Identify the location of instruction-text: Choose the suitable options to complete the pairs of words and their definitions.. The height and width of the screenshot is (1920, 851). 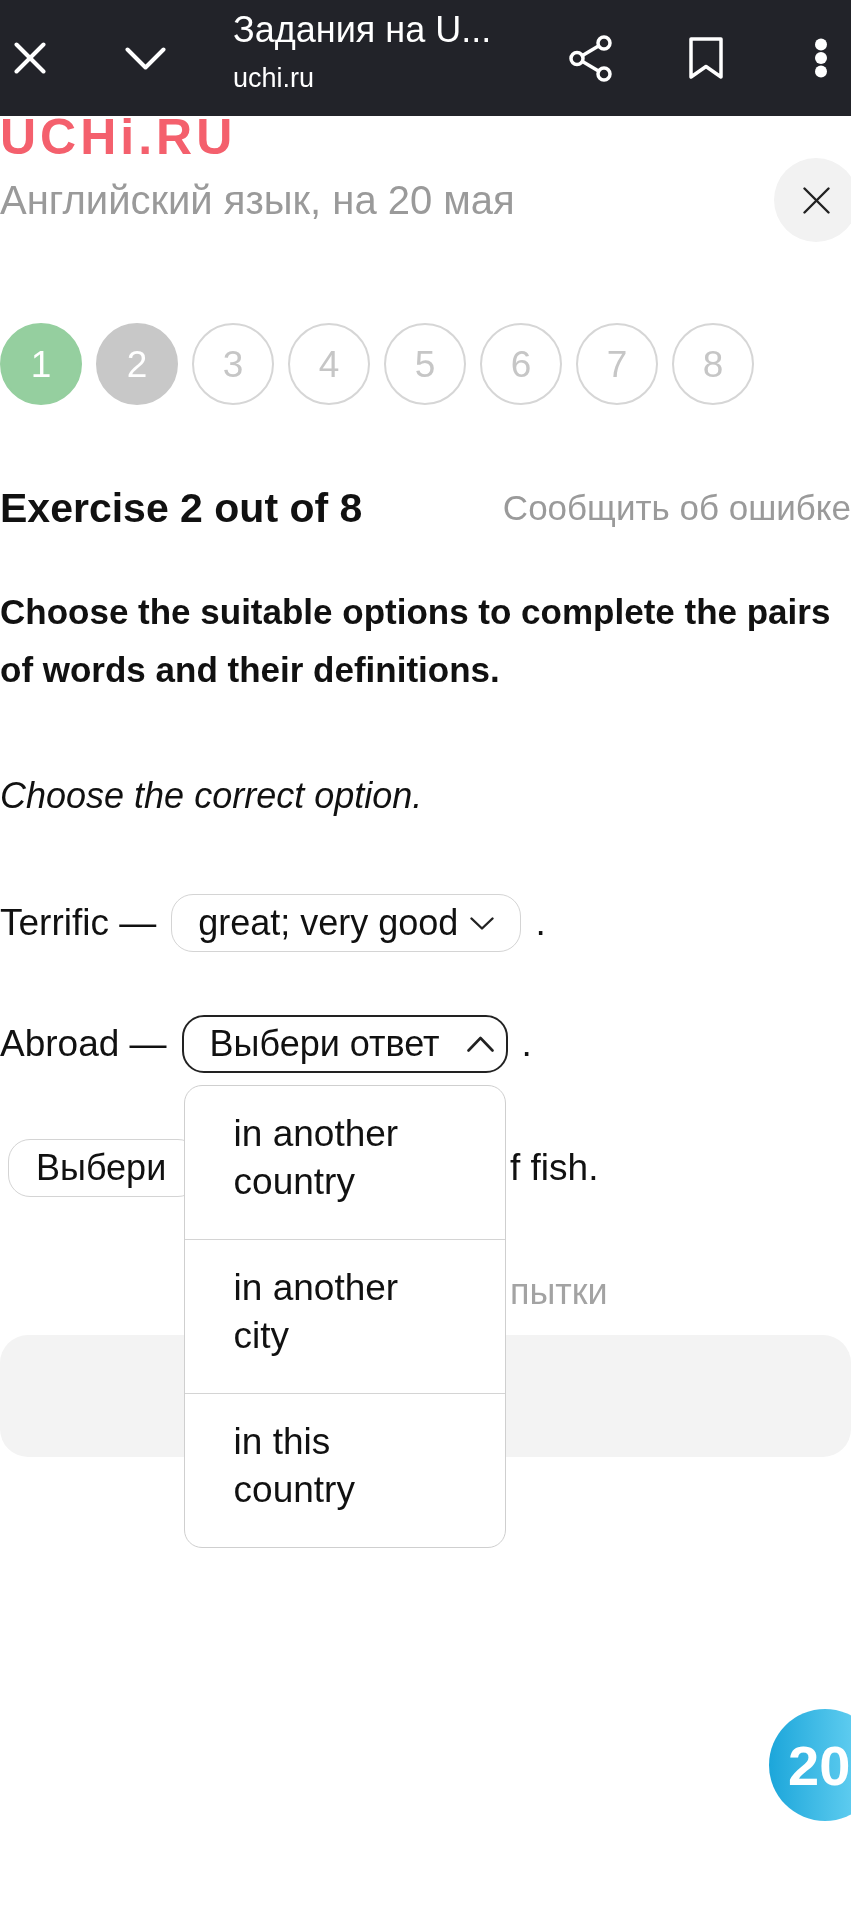
(416, 641).